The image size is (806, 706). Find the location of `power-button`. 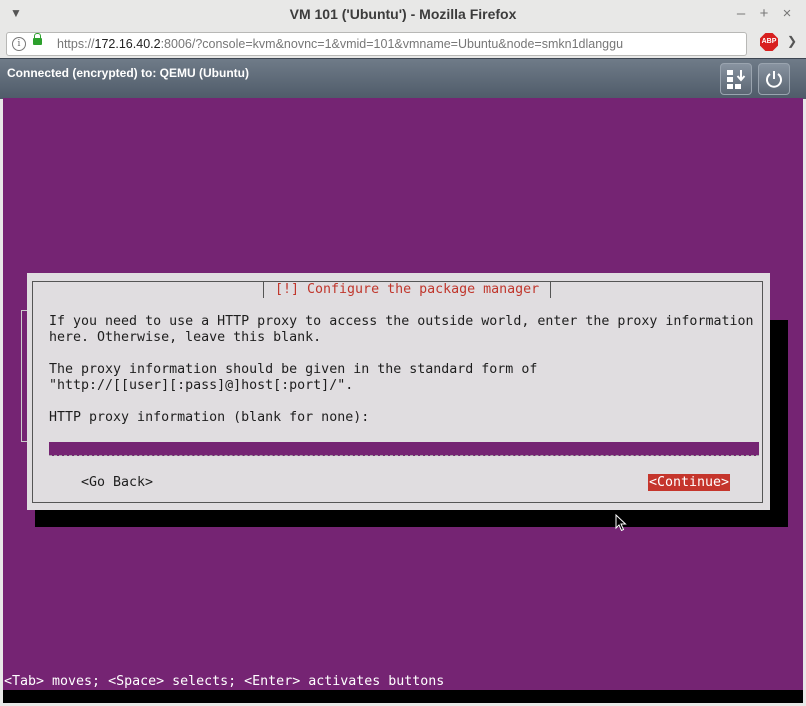

power-button is located at coordinates (774, 79).